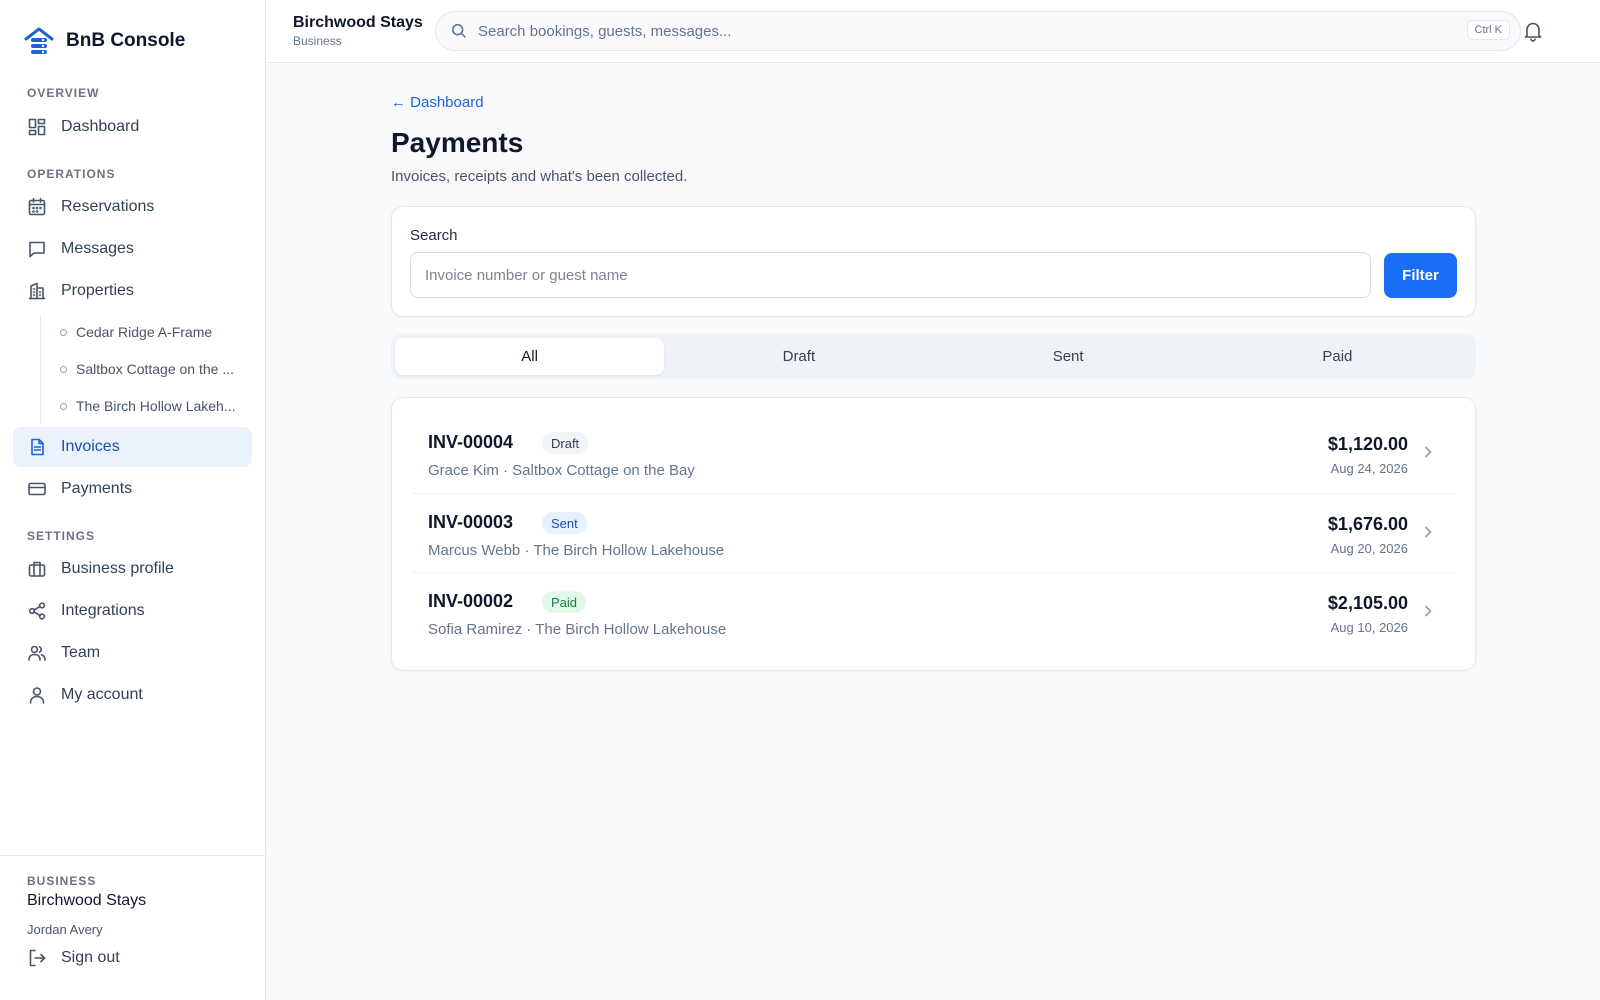  I want to click on sidebar-item-invoices: Invoices, so click(132, 447).